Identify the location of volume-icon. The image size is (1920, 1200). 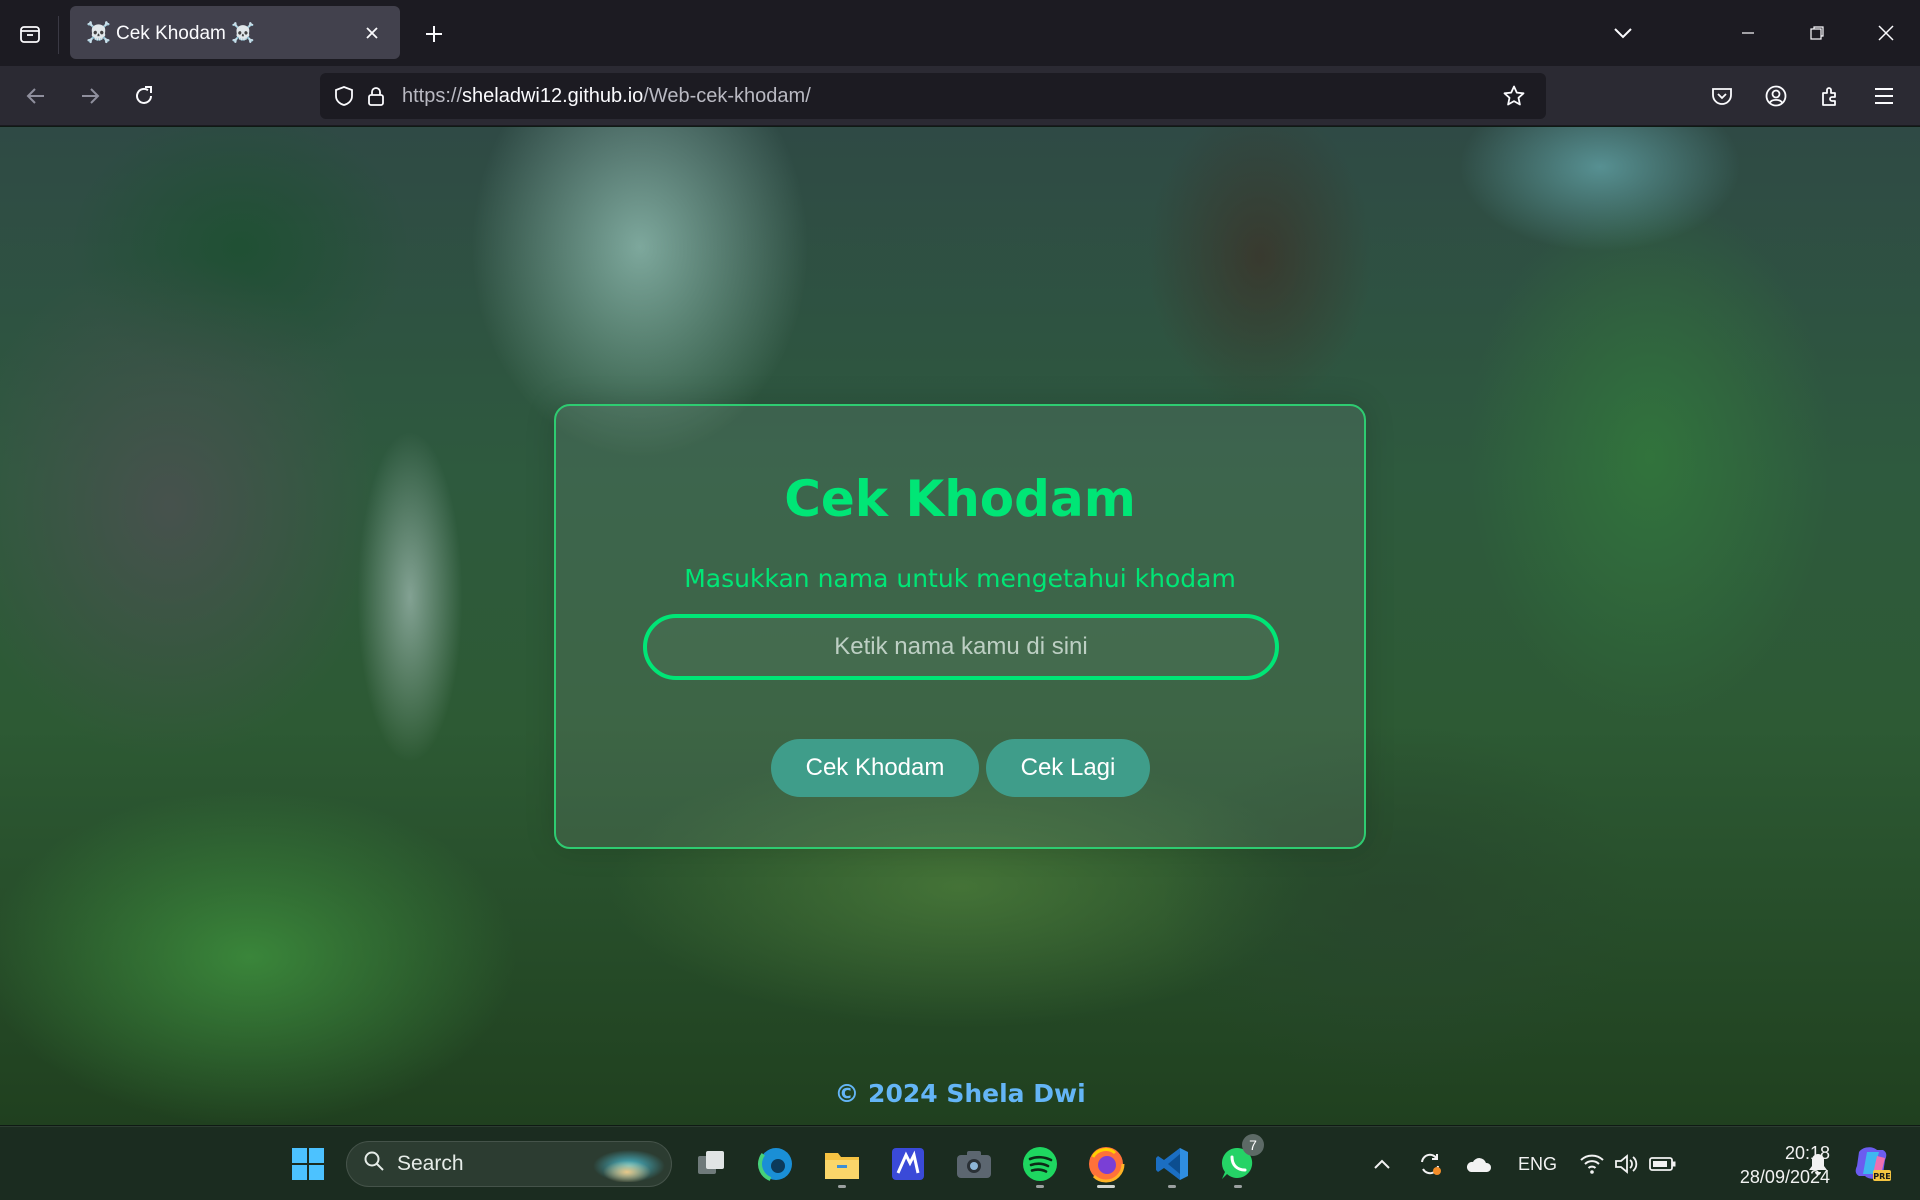
(1626, 1164).